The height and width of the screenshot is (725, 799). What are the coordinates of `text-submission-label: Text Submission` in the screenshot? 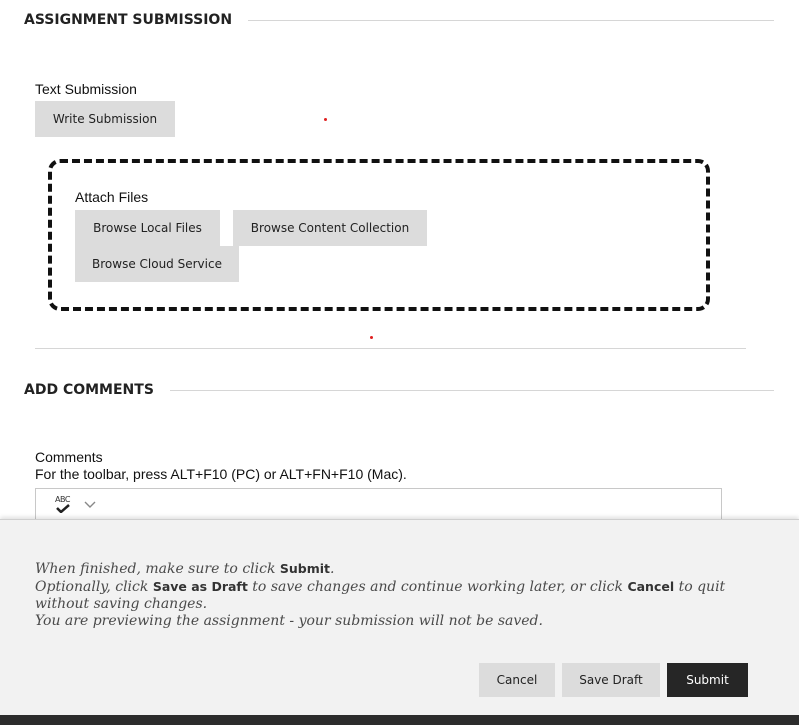 It's located at (86, 89).